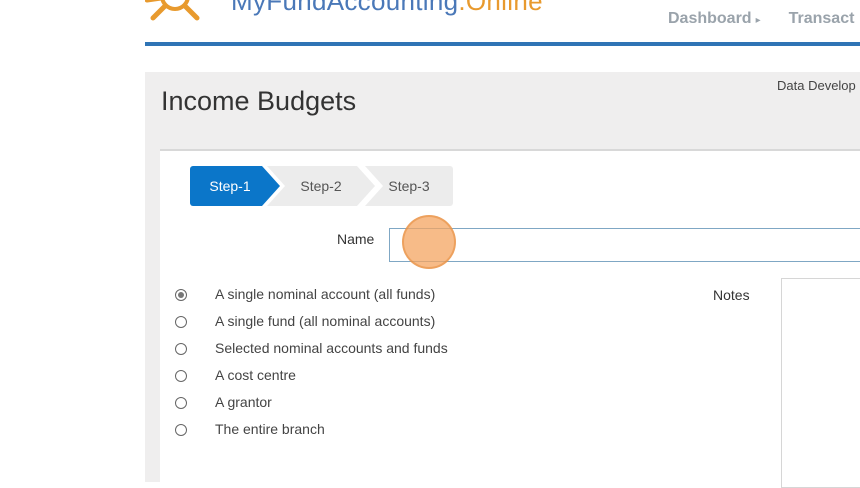 Image resolution: width=860 pixels, height=488 pixels. What do you see at coordinates (816, 85) in the screenshot?
I see `data-developer-link: Data Develop` at bounding box center [816, 85].